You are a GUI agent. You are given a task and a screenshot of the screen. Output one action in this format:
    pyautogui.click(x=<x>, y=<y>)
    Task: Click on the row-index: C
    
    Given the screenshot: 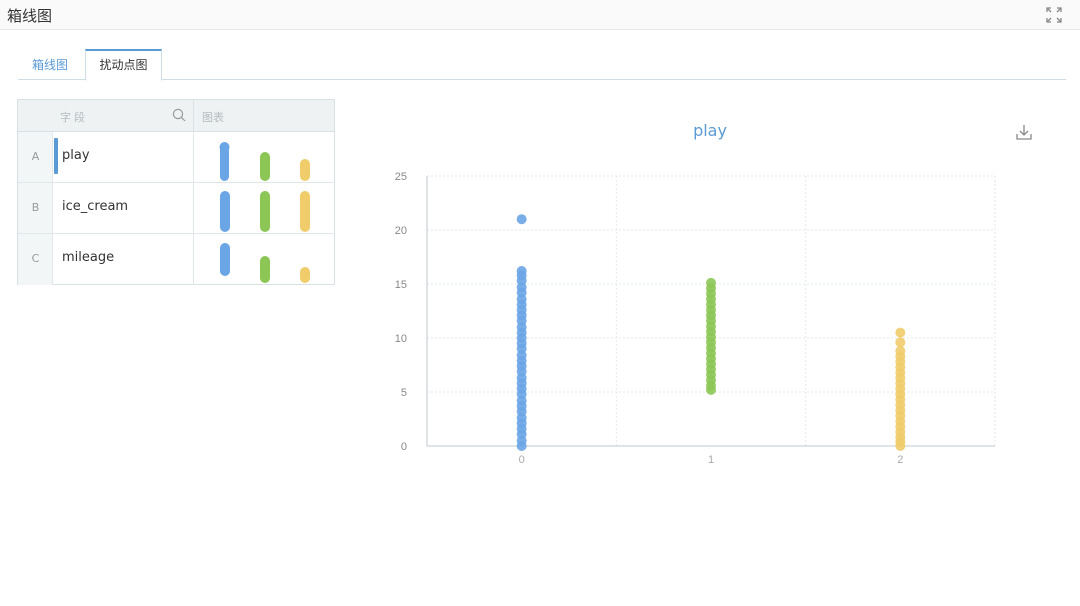 What is the action you would take?
    pyautogui.click(x=35, y=258)
    